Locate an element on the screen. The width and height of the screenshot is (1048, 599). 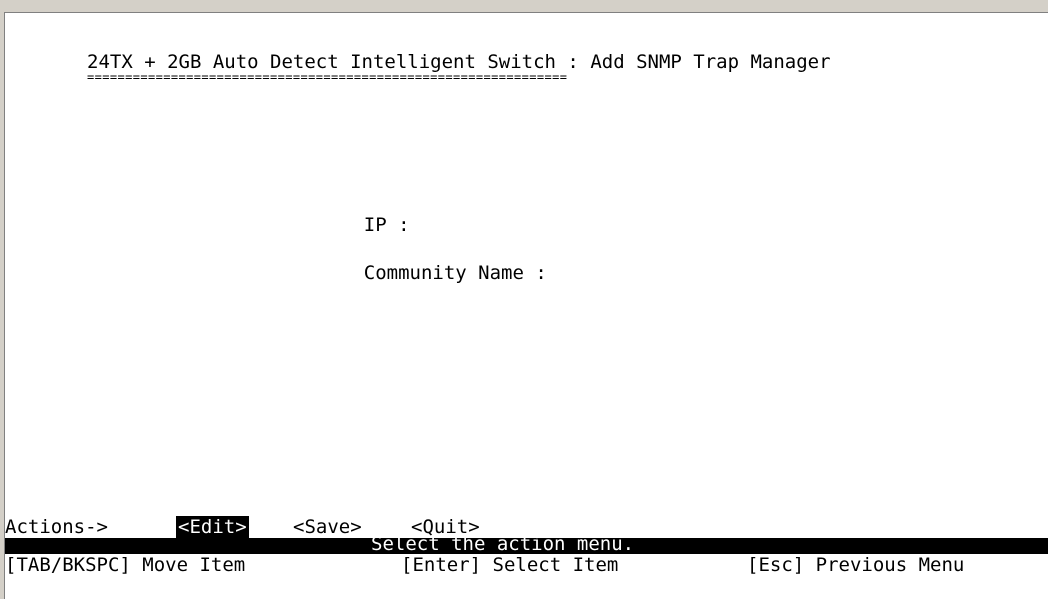
actions-bar: Actions-> <Edit> <Save> <Quit> is located at coordinates (242, 527).